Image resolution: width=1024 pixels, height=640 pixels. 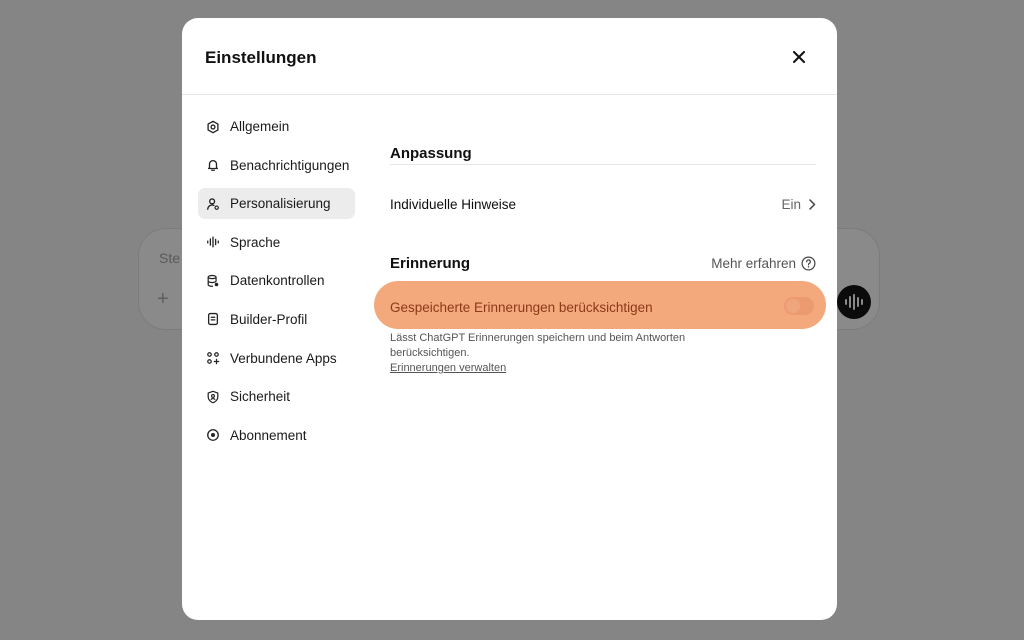 I want to click on bell-icon, so click(x=213, y=165).